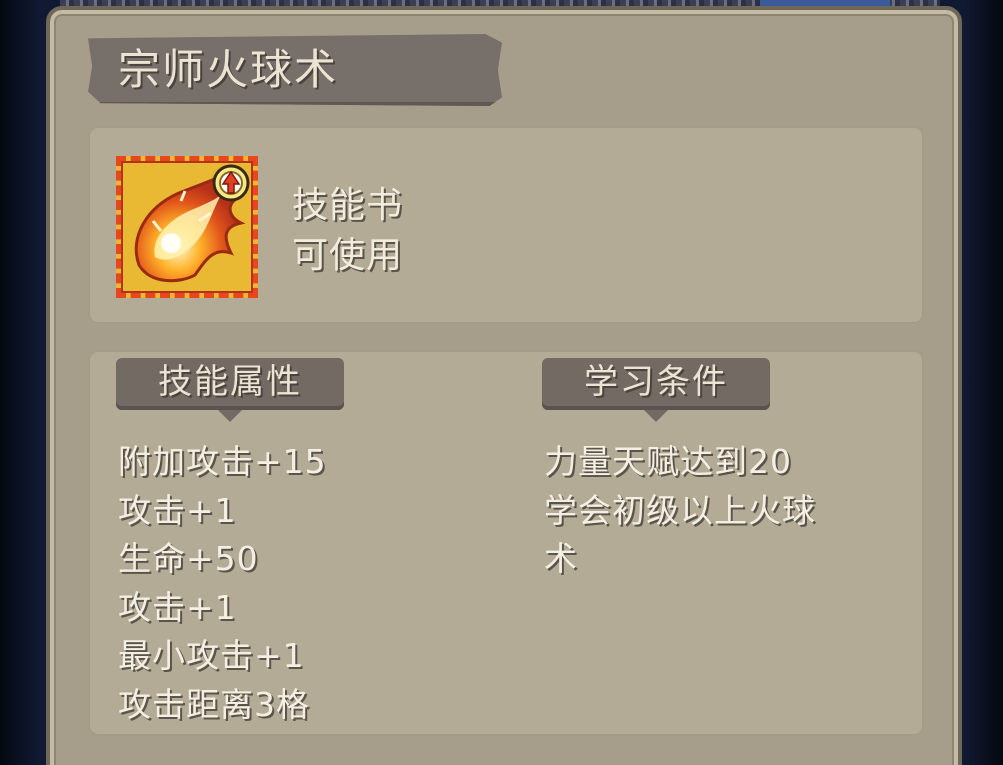  I want to click on learn-requirements-tag: 学习条件, so click(656, 390).